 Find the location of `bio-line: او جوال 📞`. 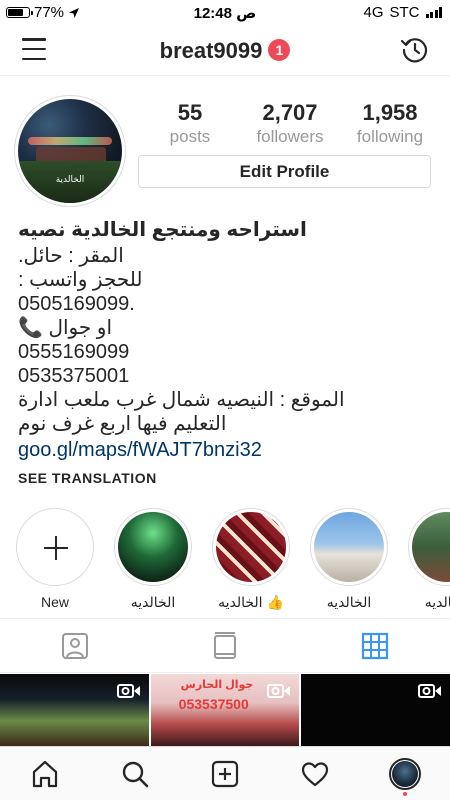

bio-line: او جوال 📞 is located at coordinates (65, 328).